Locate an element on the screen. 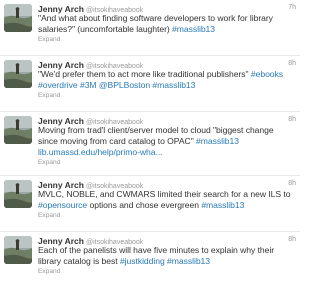  tweet-text-segment: options and chose evergreen is located at coordinates (144, 205).